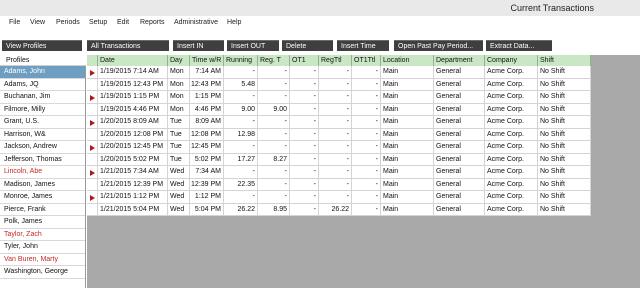  I want to click on profile-item: Filmore, Milly, so click(42, 110).